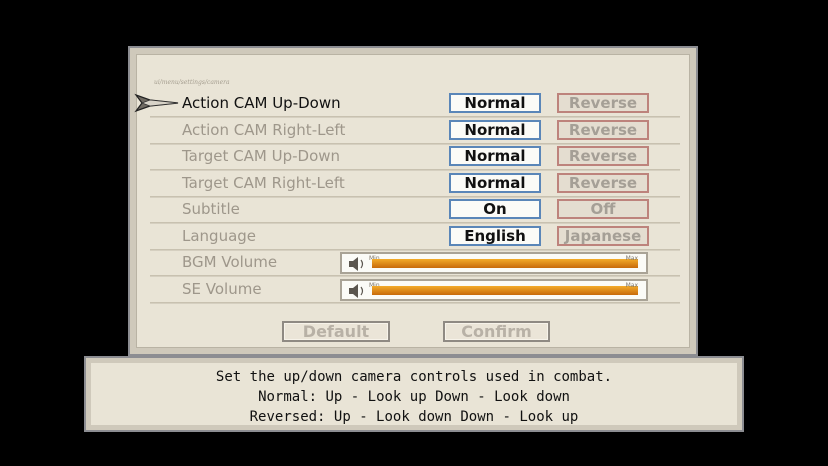 This screenshot has width=828, height=466. What do you see at coordinates (211, 209) in the screenshot?
I see `setting-label-subtitle: Subtitle` at bounding box center [211, 209].